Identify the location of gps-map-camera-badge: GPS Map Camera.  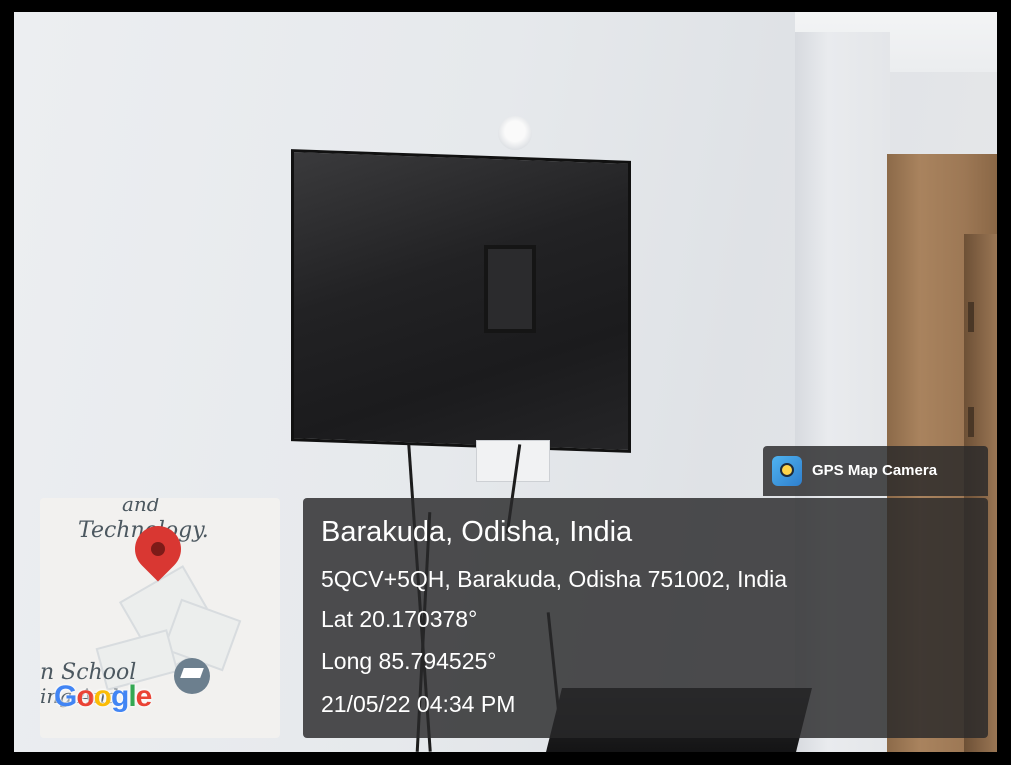
(875, 471).